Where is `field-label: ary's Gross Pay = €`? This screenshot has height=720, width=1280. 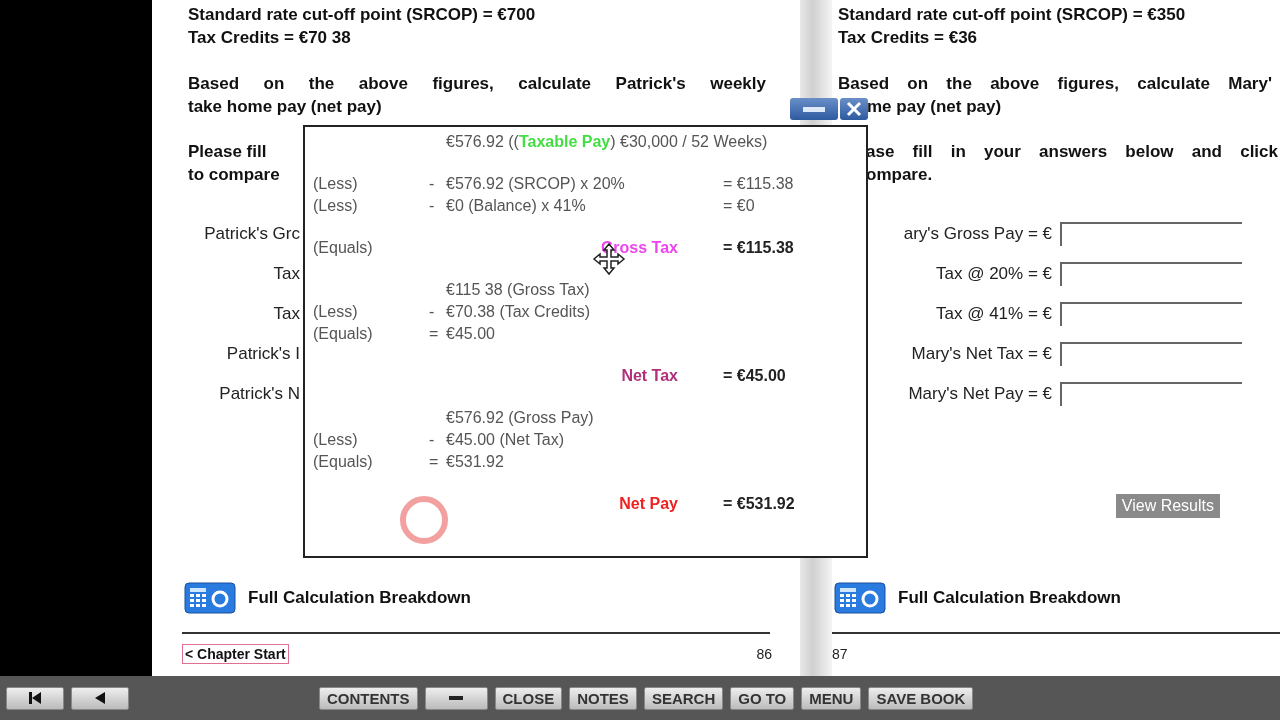 field-label: ary's Gross Pay = € is located at coordinates (977, 234).